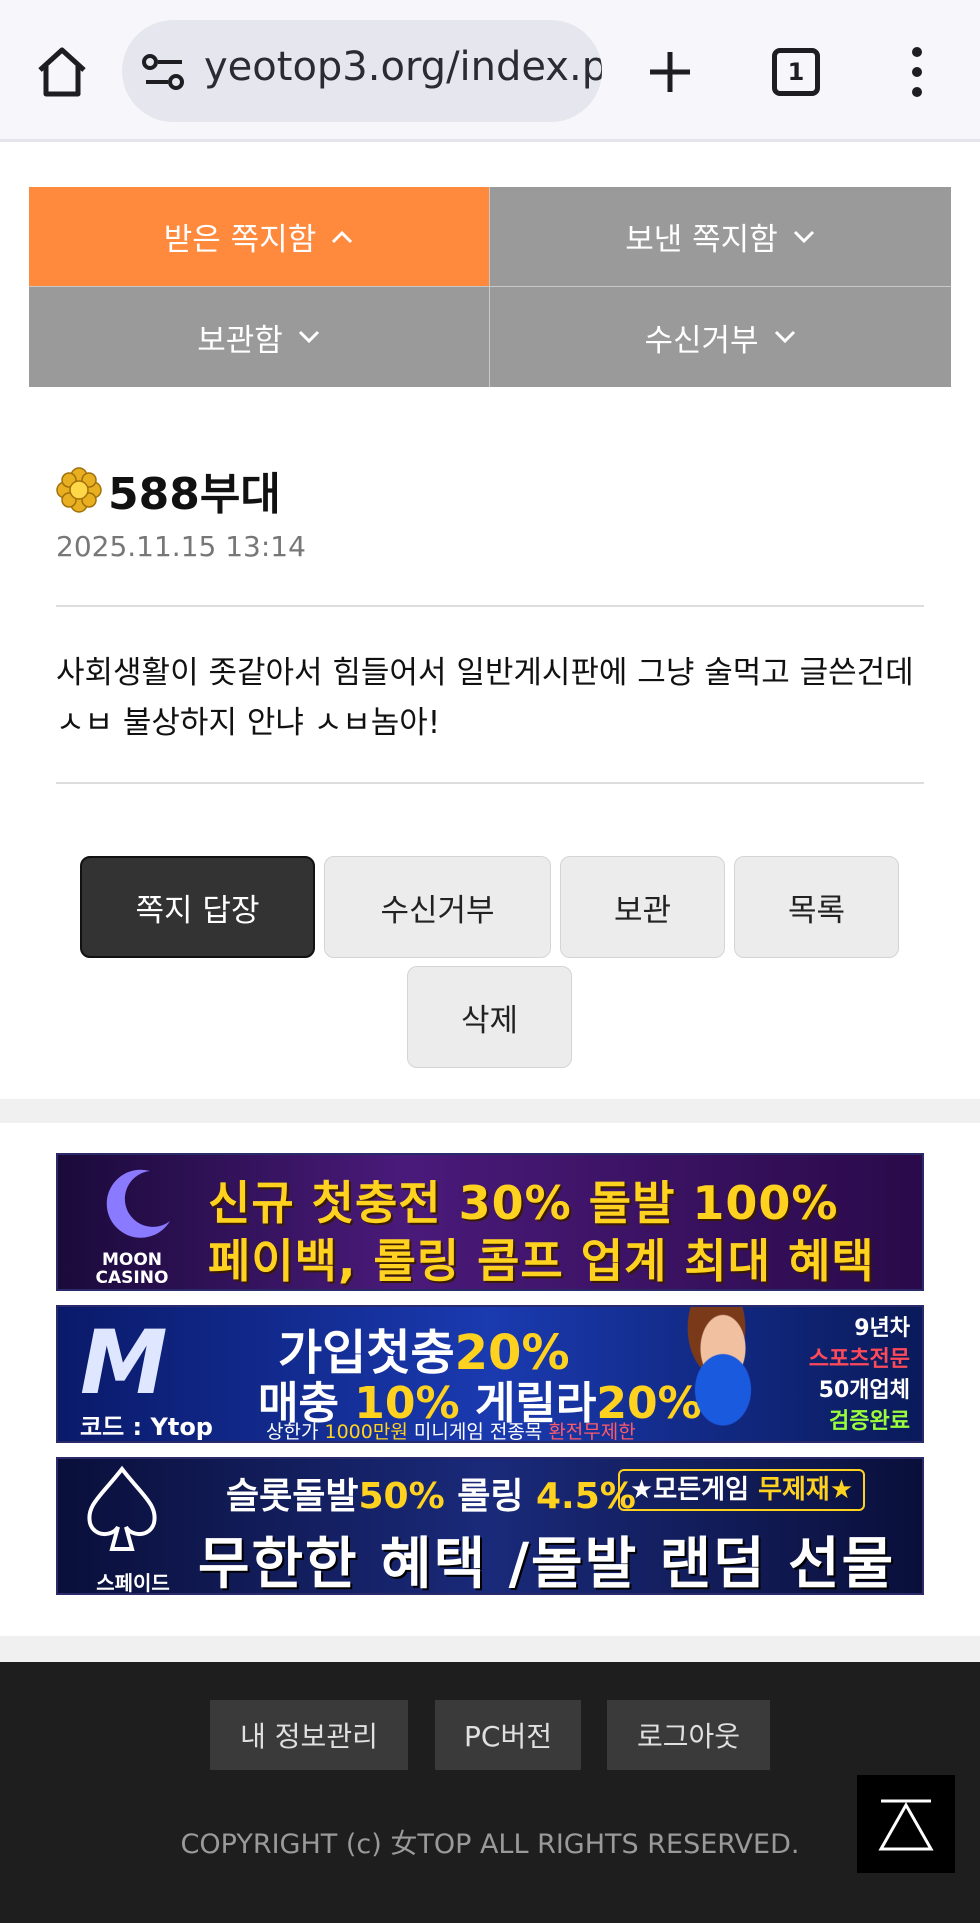 Image resolution: width=980 pixels, height=1923 pixels. What do you see at coordinates (132, 1269) in the screenshot?
I see `banner-logo: MOON CASINO` at bounding box center [132, 1269].